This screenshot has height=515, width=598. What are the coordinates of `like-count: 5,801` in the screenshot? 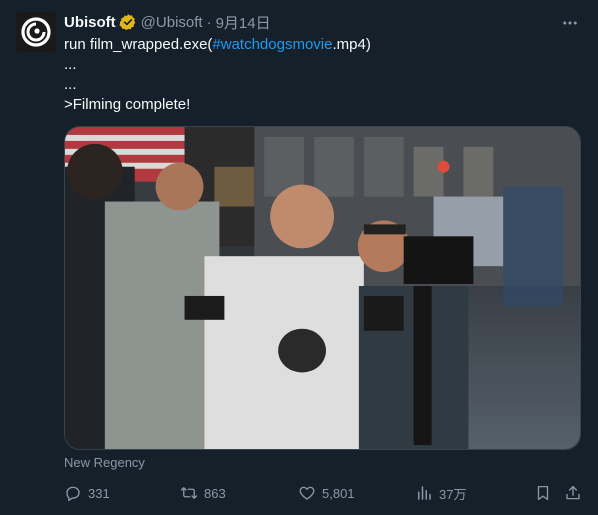 It's located at (338, 493).